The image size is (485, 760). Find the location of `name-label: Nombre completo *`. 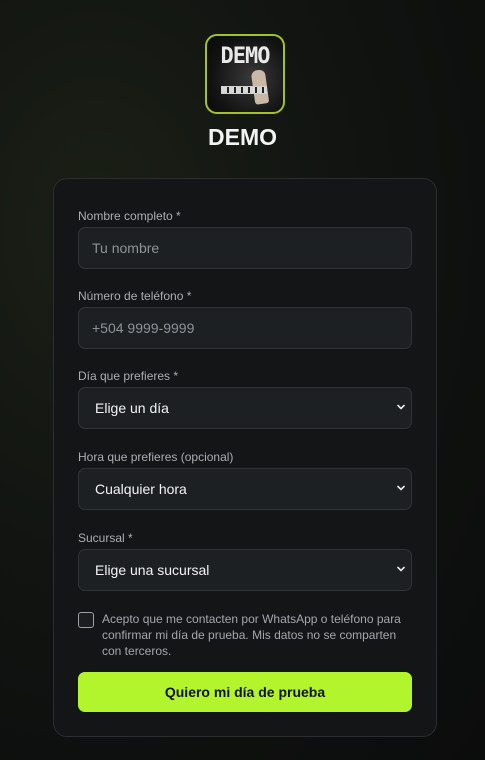

name-label: Nombre completo * is located at coordinates (129, 216).